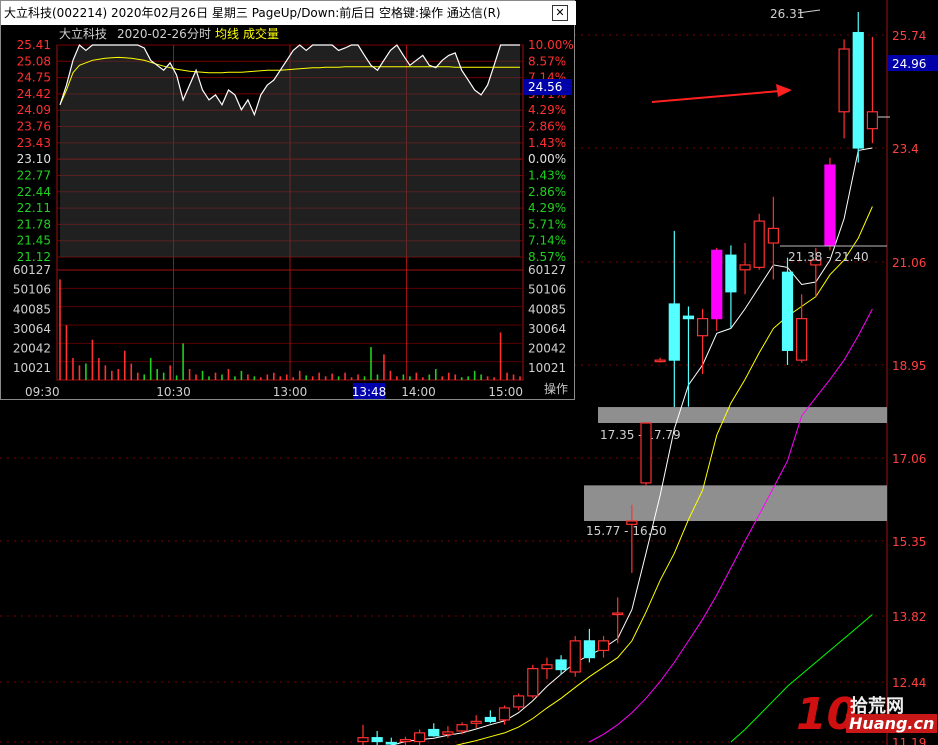  What do you see at coordinates (909, 617) in the screenshot?
I see `price-tick-label: 13.82` at bounding box center [909, 617].